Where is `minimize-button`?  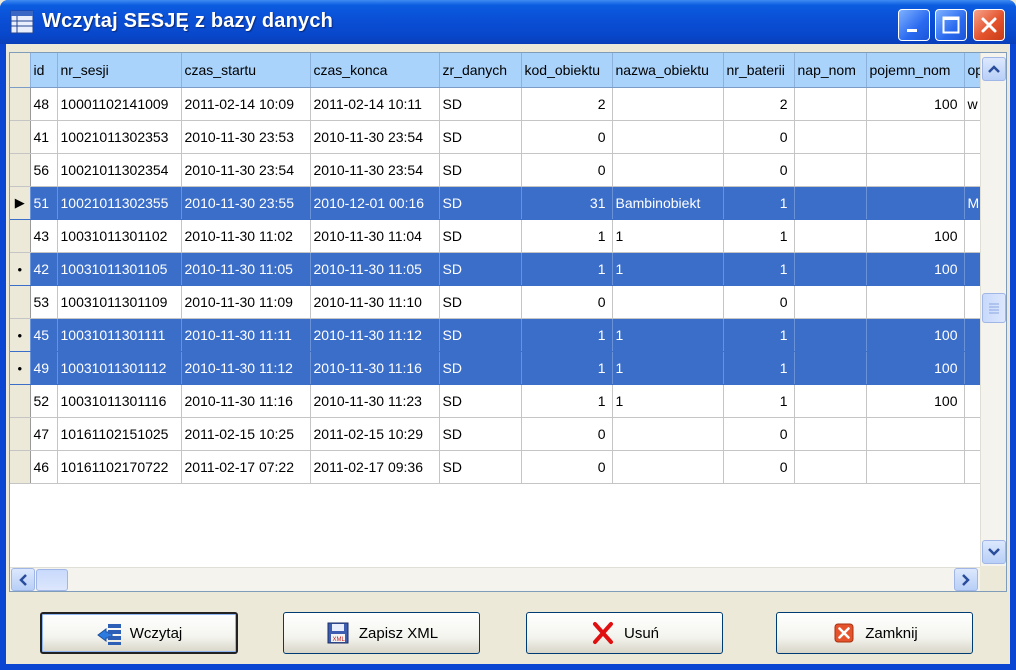 minimize-button is located at coordinates (914, 25).